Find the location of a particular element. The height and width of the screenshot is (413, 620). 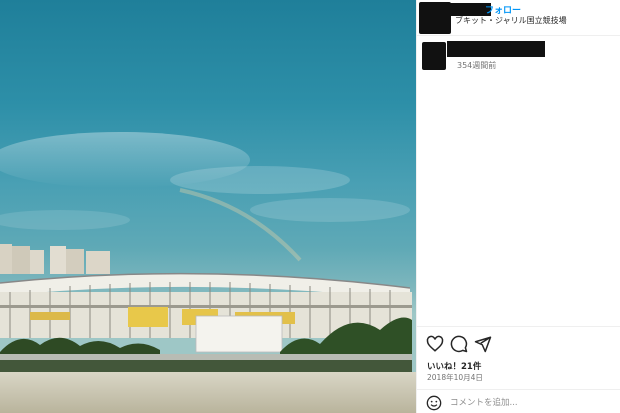

caption-avatar is located at coordinates (434, 56).